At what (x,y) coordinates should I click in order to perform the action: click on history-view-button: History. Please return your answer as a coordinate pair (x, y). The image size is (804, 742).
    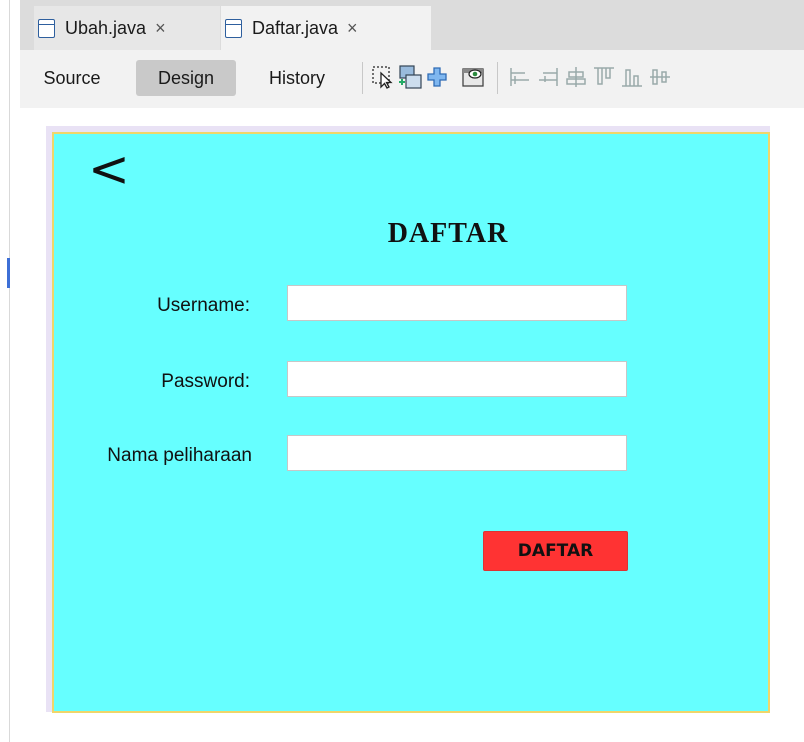
    Looking at the image, I should click on (297, 78).